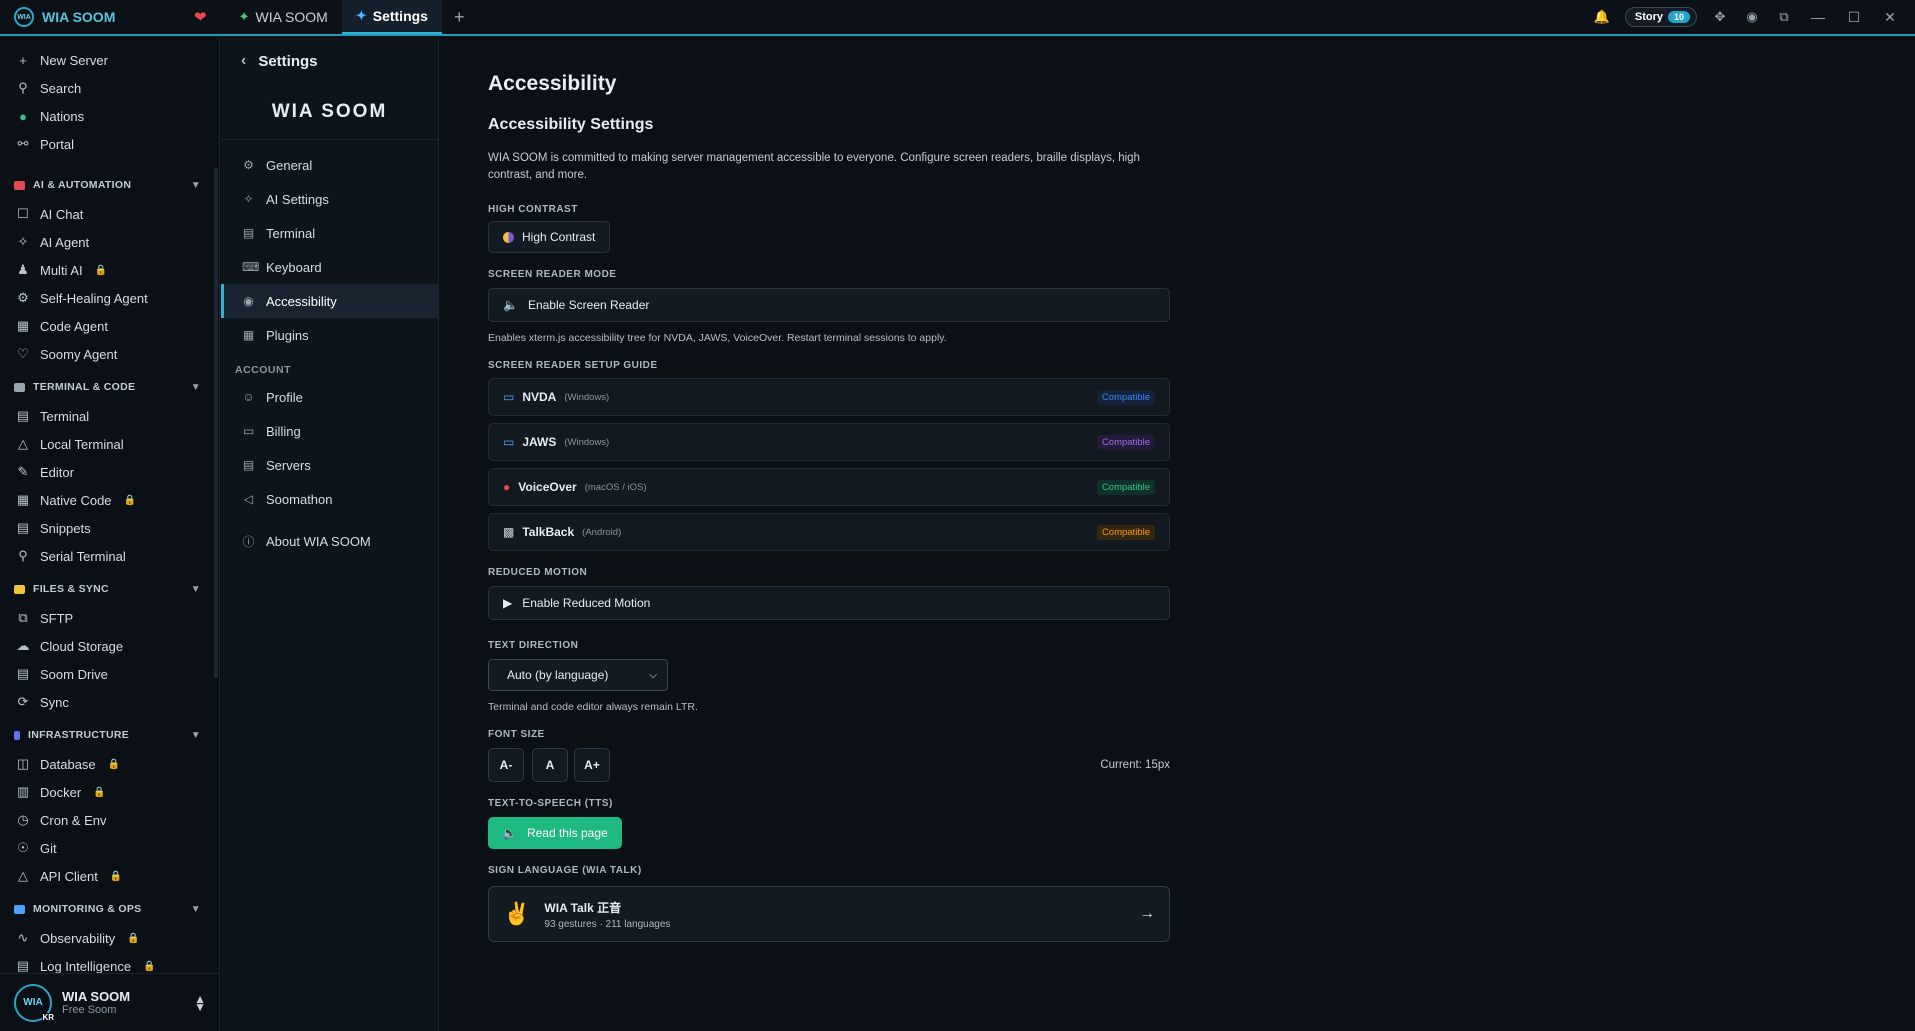 Image resolution: width=1915 pixels, height=1031 pixels. I want to click on move-icon: ✥, so click(1720, 17).